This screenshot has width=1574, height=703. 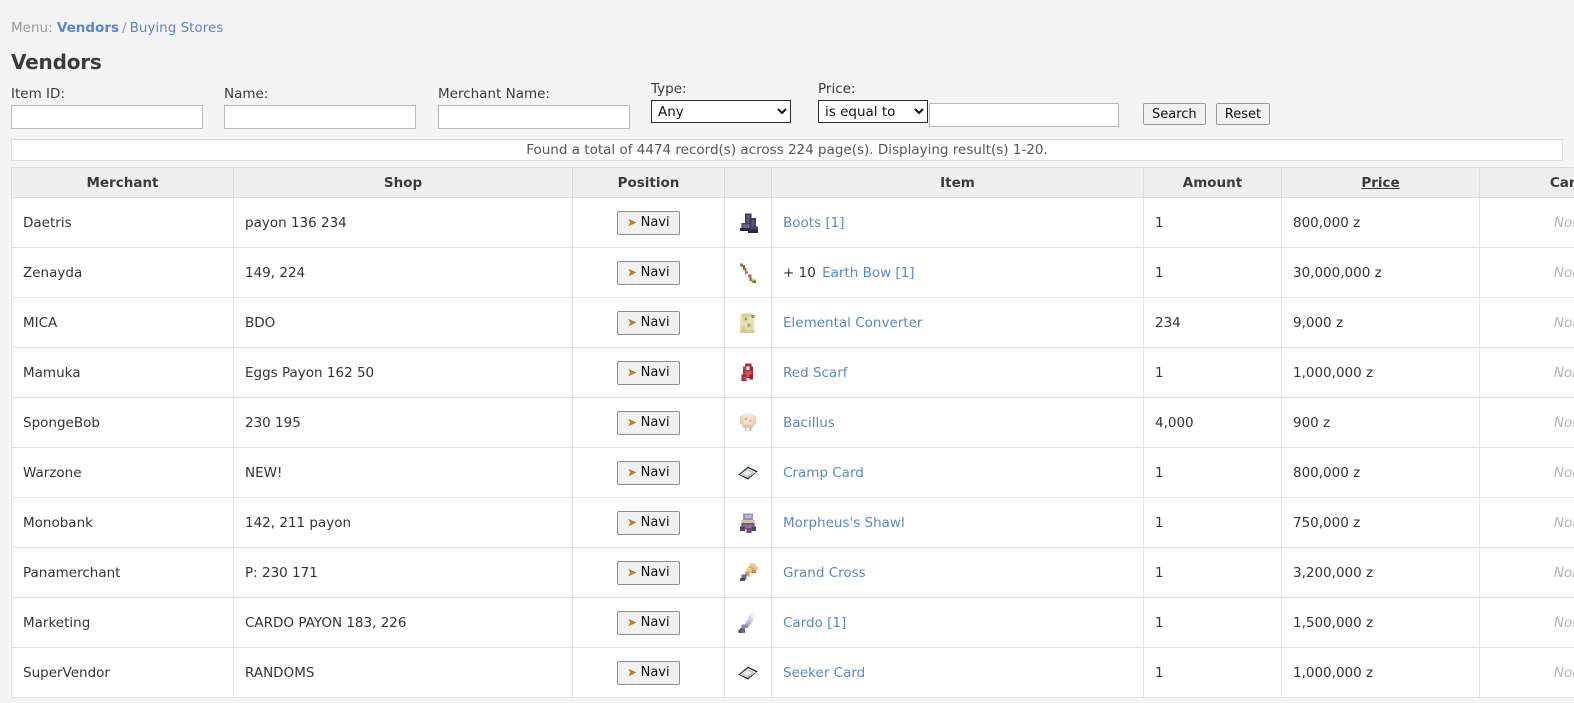 What do you see at coordinates (403, 182) in the screenshot?
I see `column-header-shop: Shop` at bounding box center [403, 182].